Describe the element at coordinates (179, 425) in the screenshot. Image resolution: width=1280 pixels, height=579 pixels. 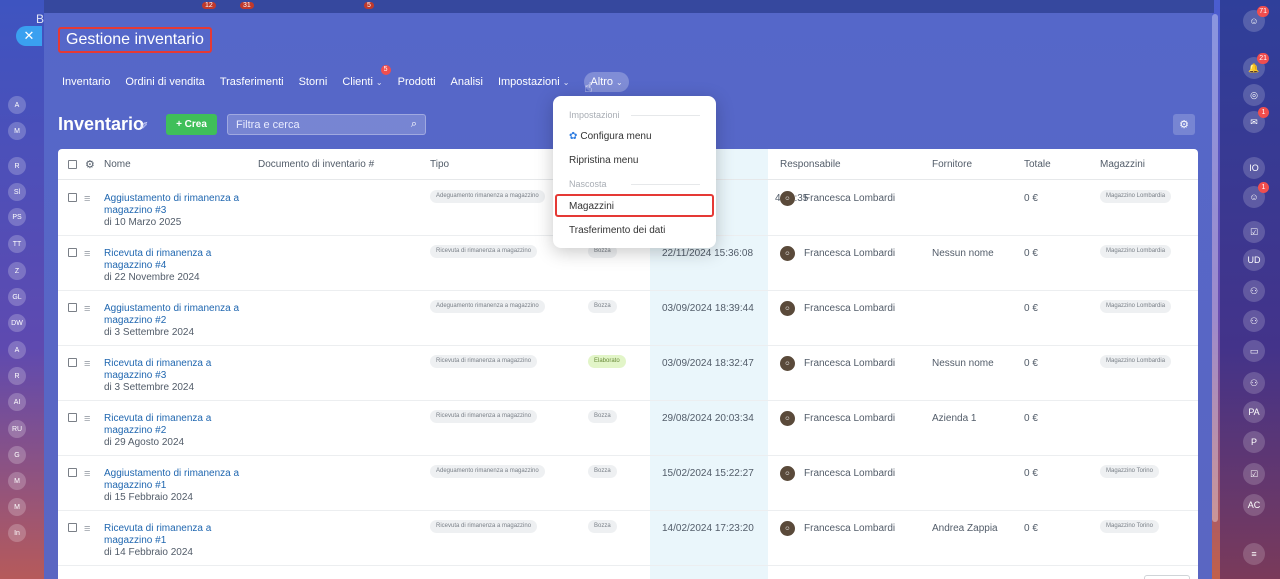
I see `document-link: Ricevuta di rimanenza a magazzino #2` at that location.